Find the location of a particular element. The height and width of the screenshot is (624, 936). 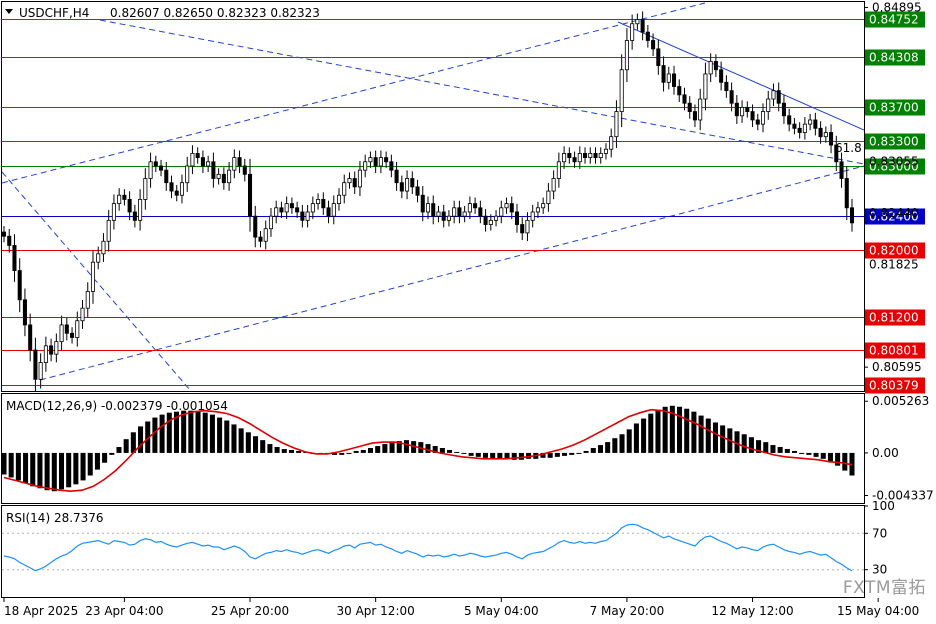

macd-tick-label: 0.00 is located at coordinates (885, 453).